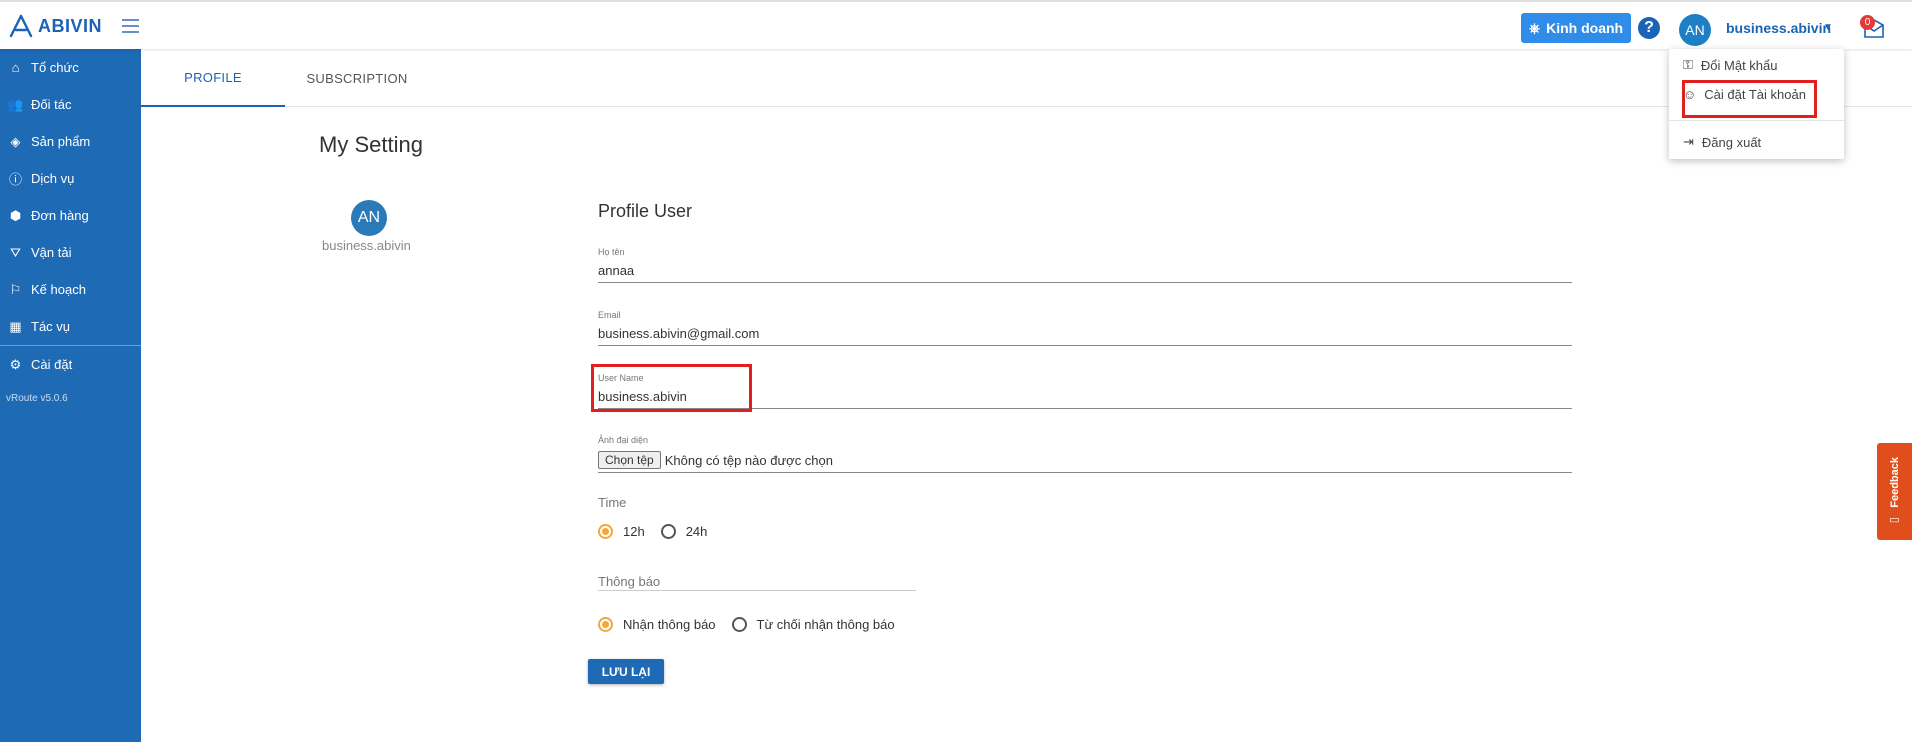  Describe the element at coordinates (668, 531) in the screenshot. I see `radio-24h` at that location.